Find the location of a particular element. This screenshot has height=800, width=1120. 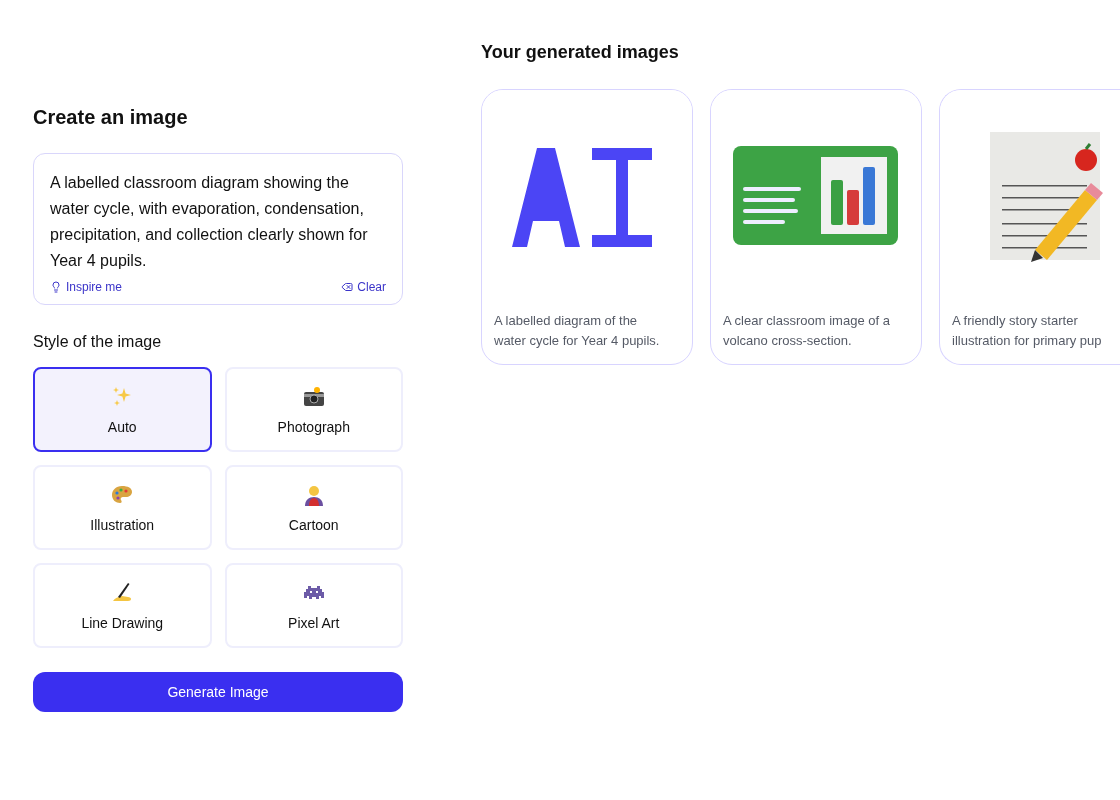

section-title: Style of the image is located at coordinates (98, 342).